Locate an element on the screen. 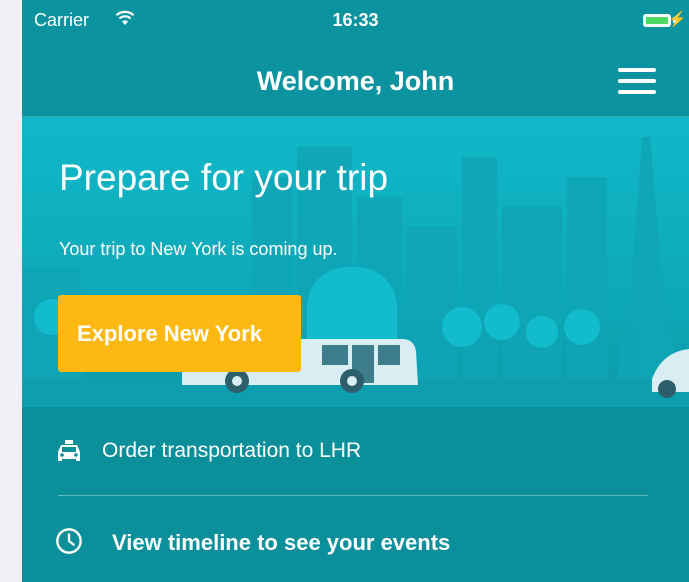 The height and width of the screenshot is (582, 689). charging-icon: ⚡ is located at coordinates (677, 19).